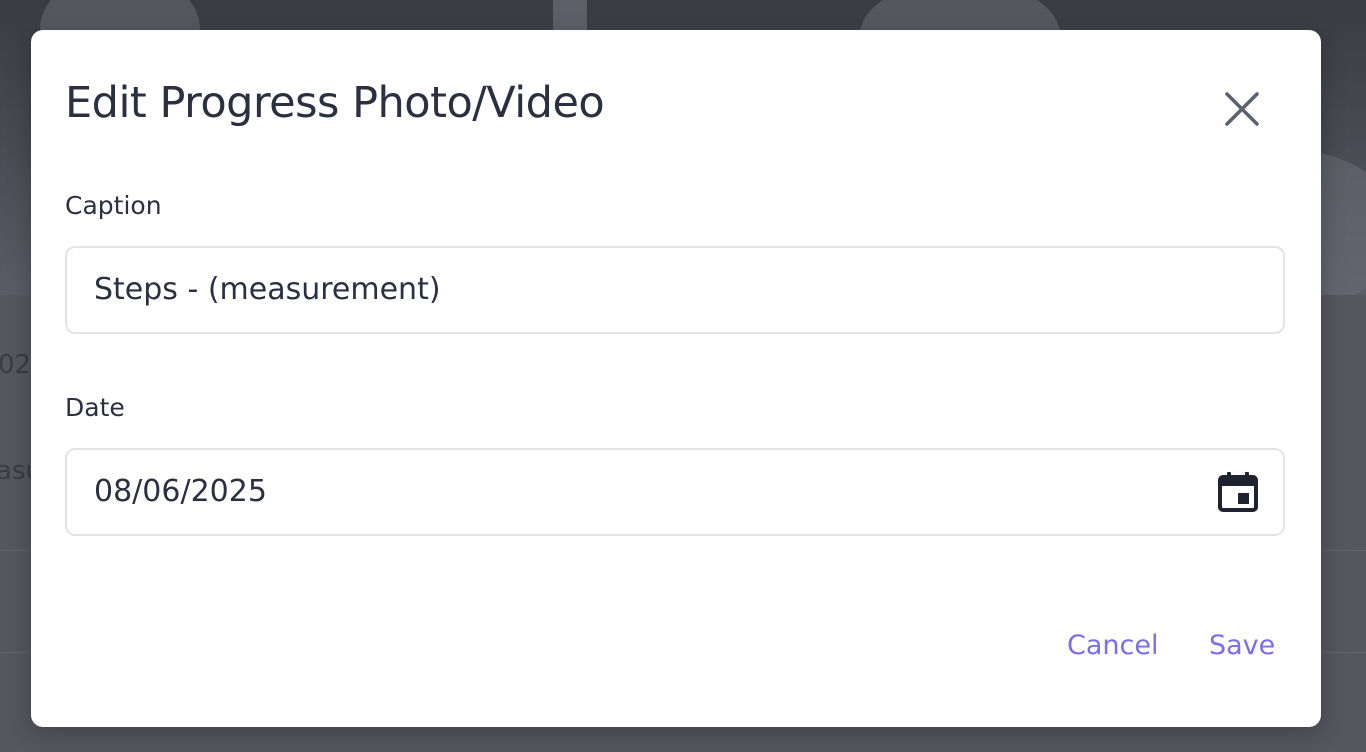 The height and width of the screenshot is (752, 1366). I want to click on date-label: Date, so click(95, 407).